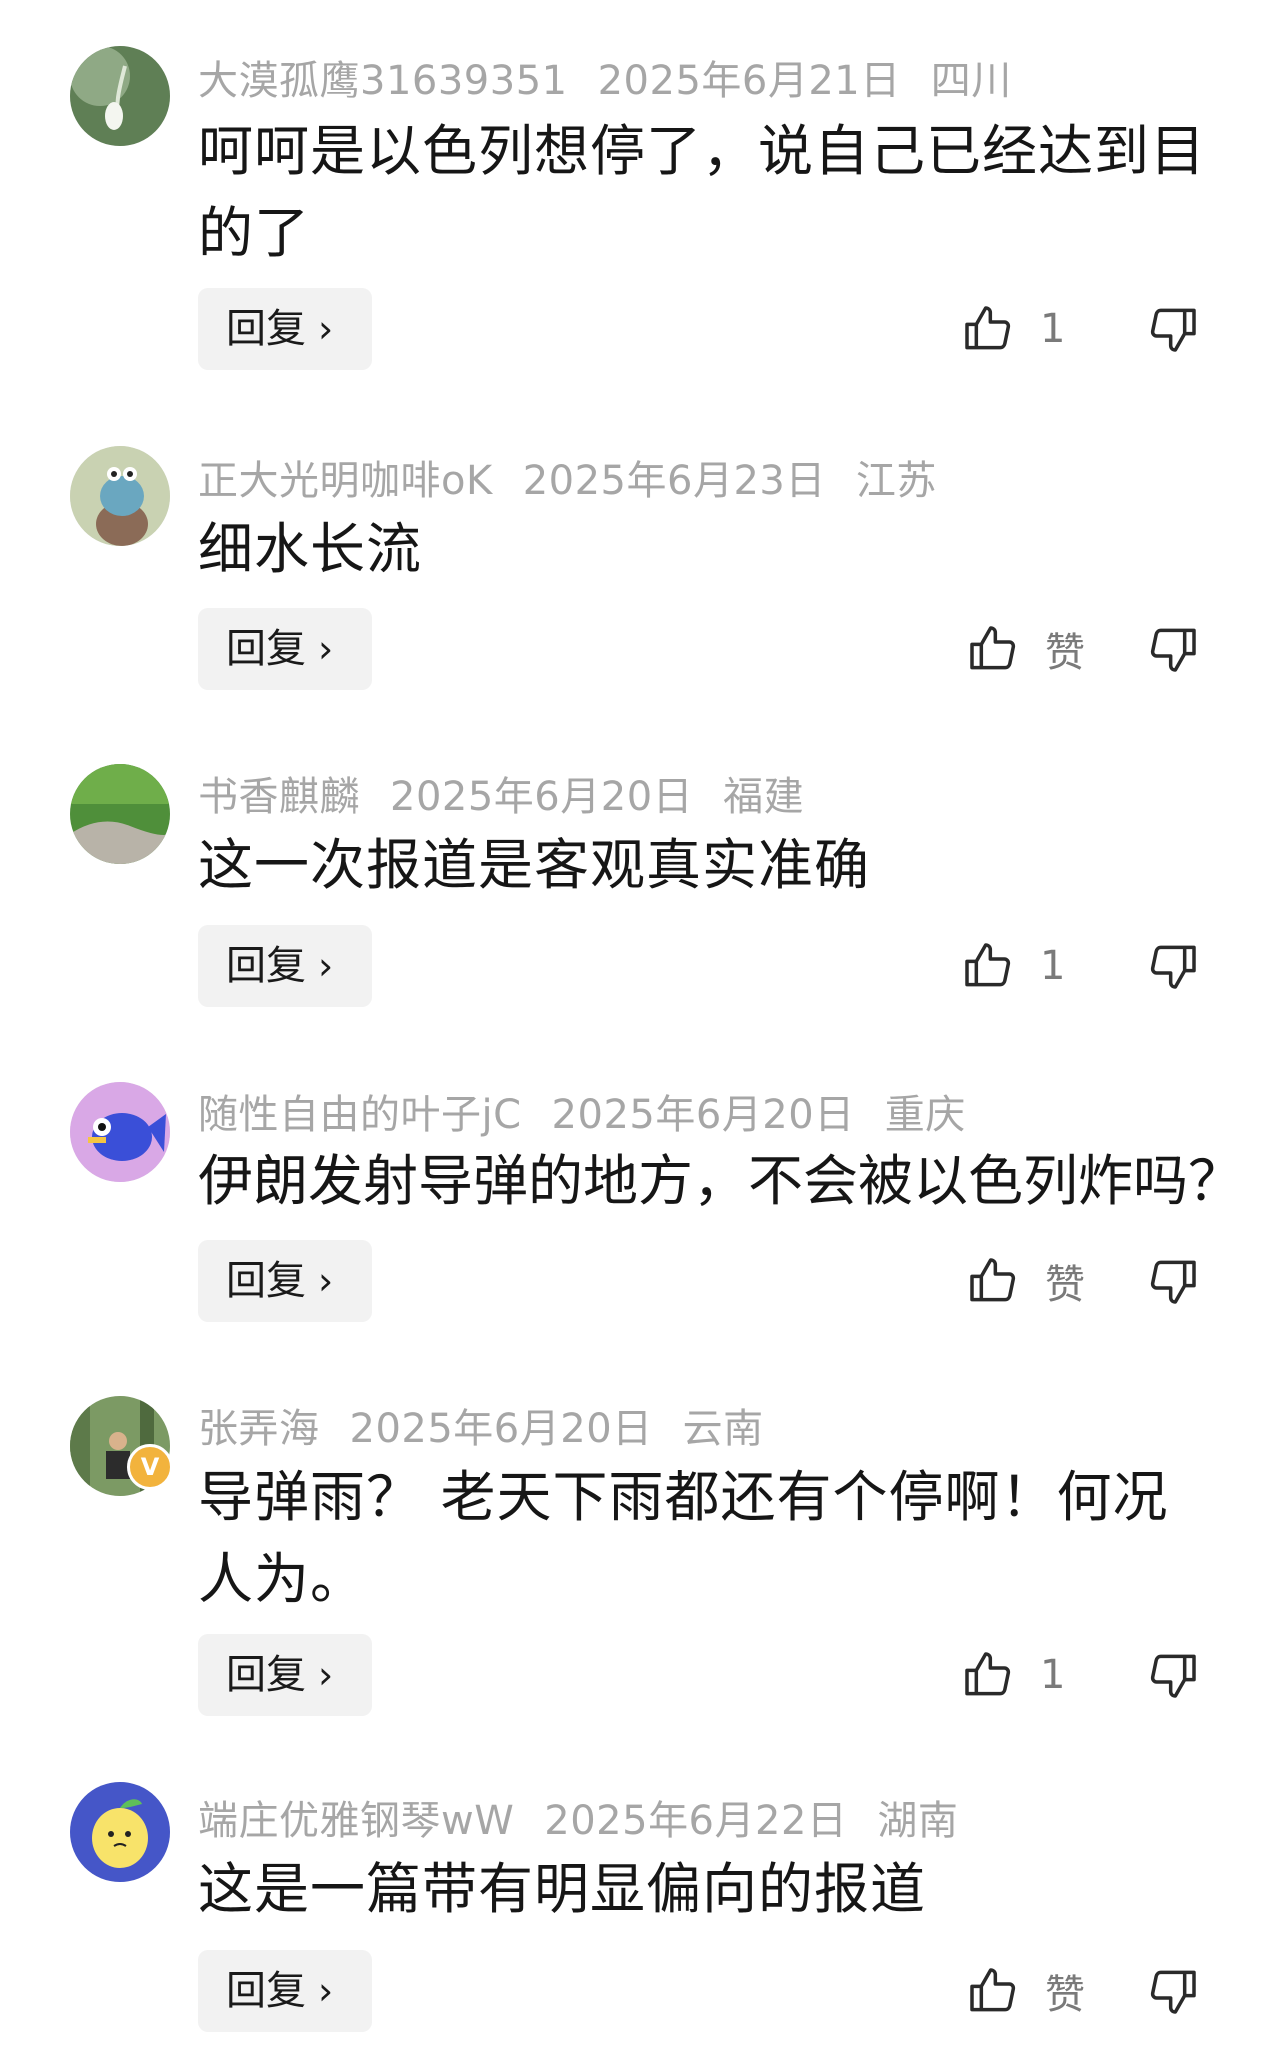 Image resolution: width=1280 pixels, height=2048 pixels. Describe the element at coordinates (674, 481) in the screenshot. I see `comment-date: 2025年6月23日` at that location.